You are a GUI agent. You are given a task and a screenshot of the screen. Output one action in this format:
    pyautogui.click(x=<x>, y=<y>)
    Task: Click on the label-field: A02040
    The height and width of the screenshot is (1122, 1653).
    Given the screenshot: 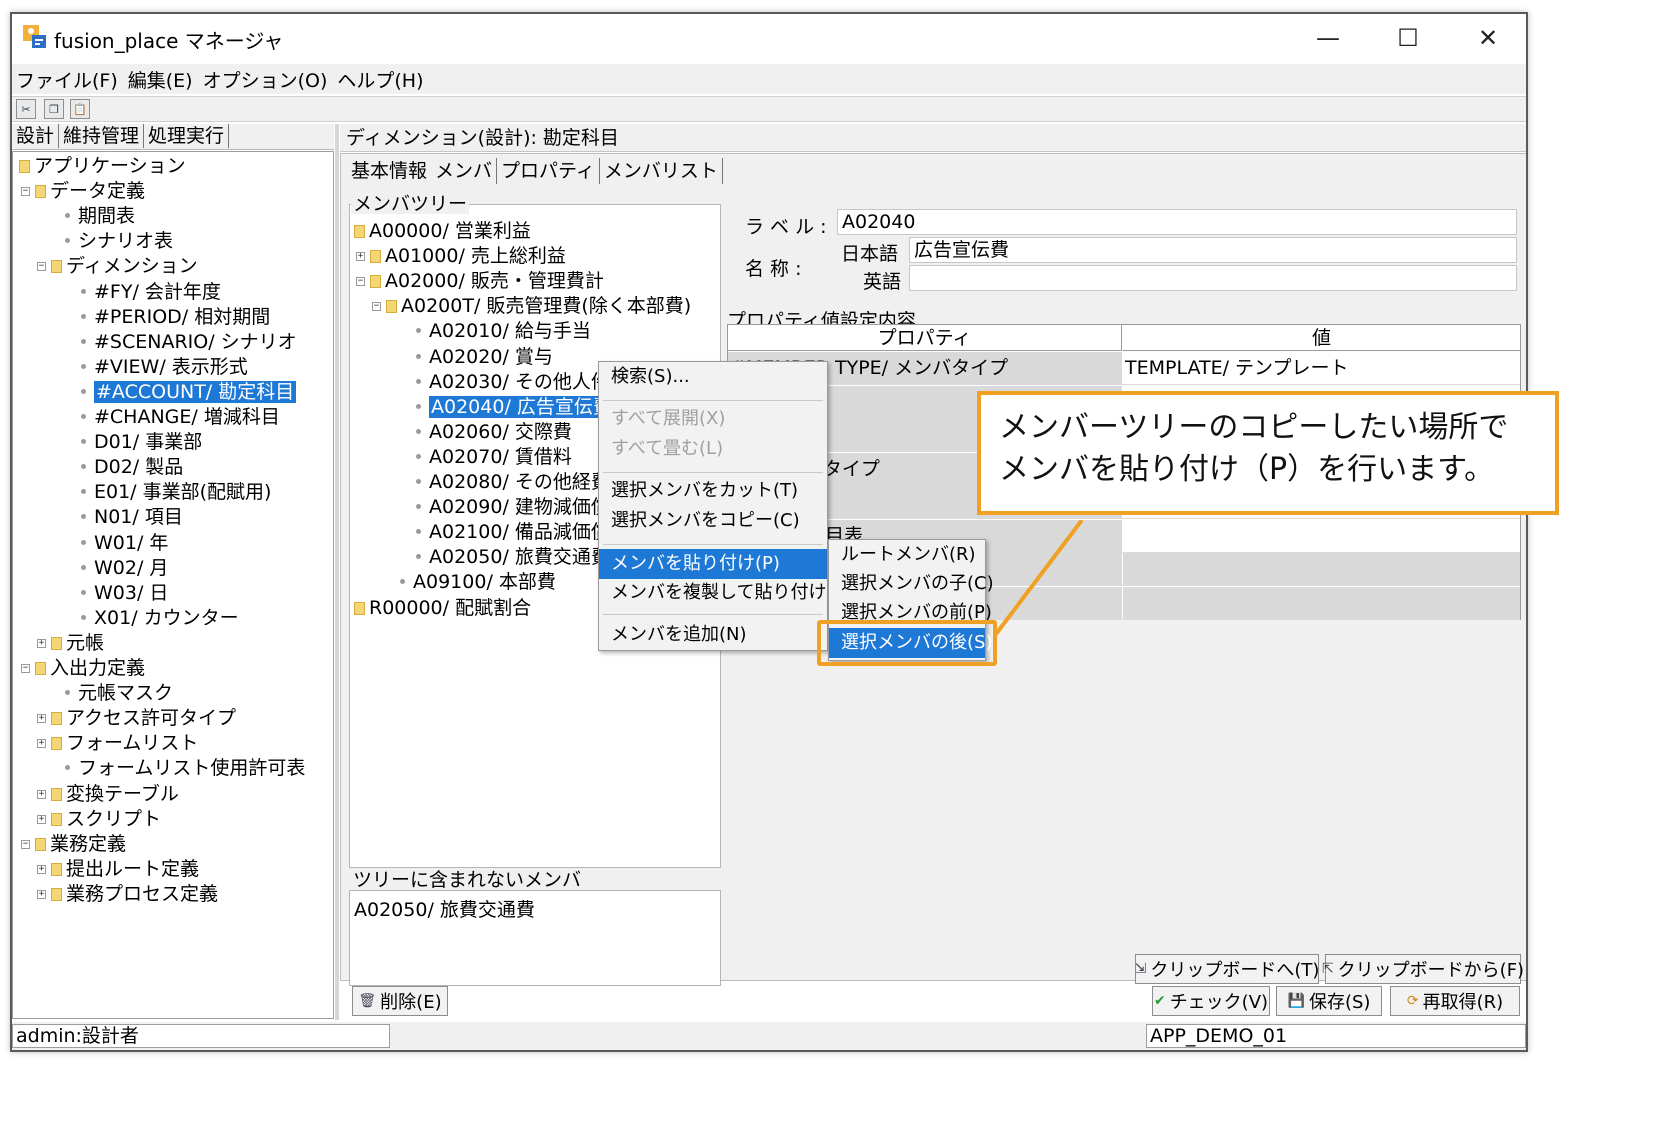 What is the action you would take?
    pyautogui.click(x=1177, y=222)
    